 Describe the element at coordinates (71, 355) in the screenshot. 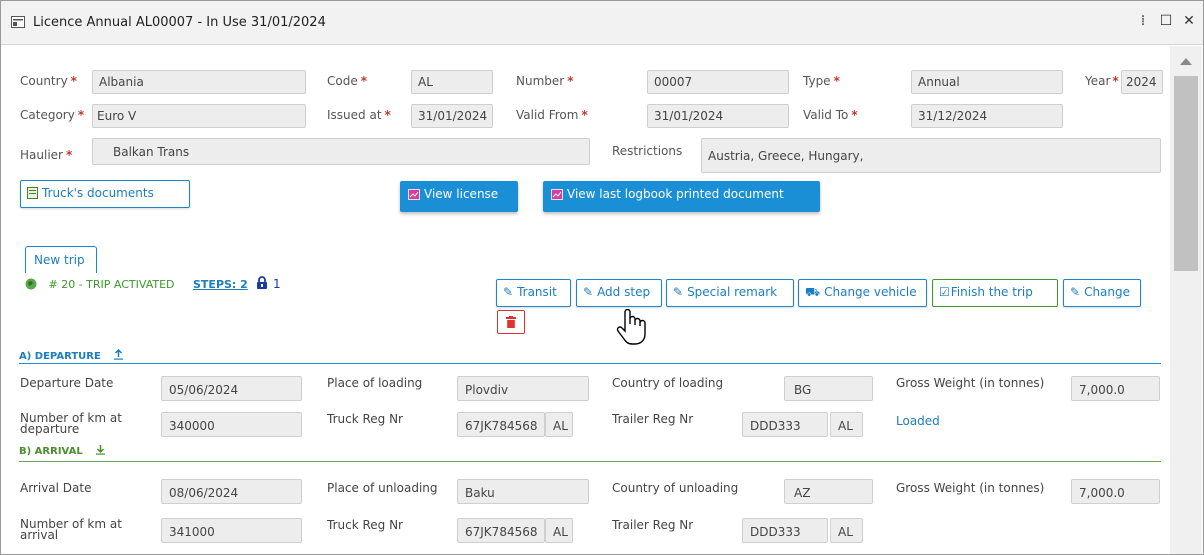

I see `departure-section-title: A) DEPARTURE` at that location.